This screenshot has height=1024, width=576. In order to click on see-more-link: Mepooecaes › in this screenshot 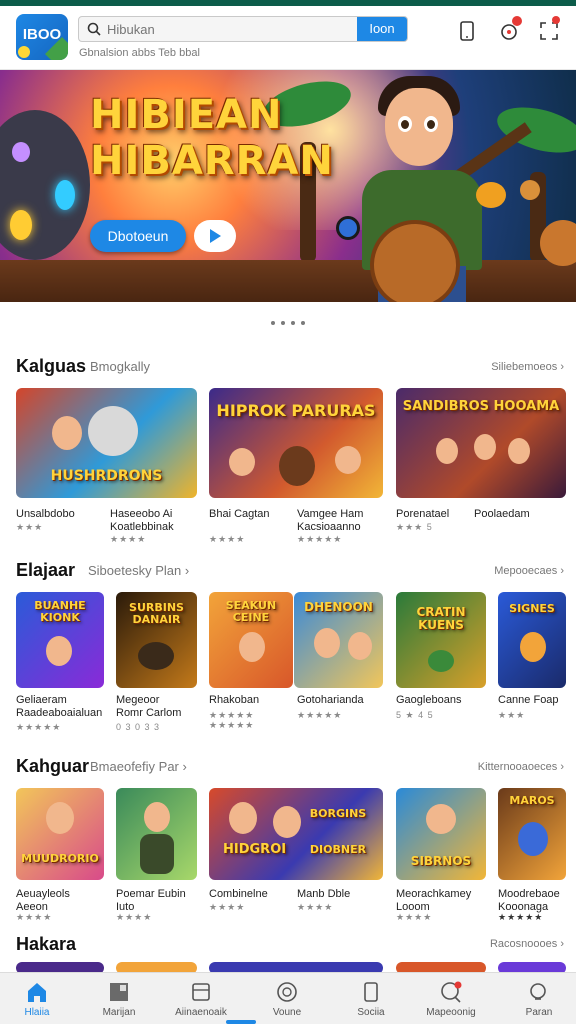, I will do `click(529, 571)`.